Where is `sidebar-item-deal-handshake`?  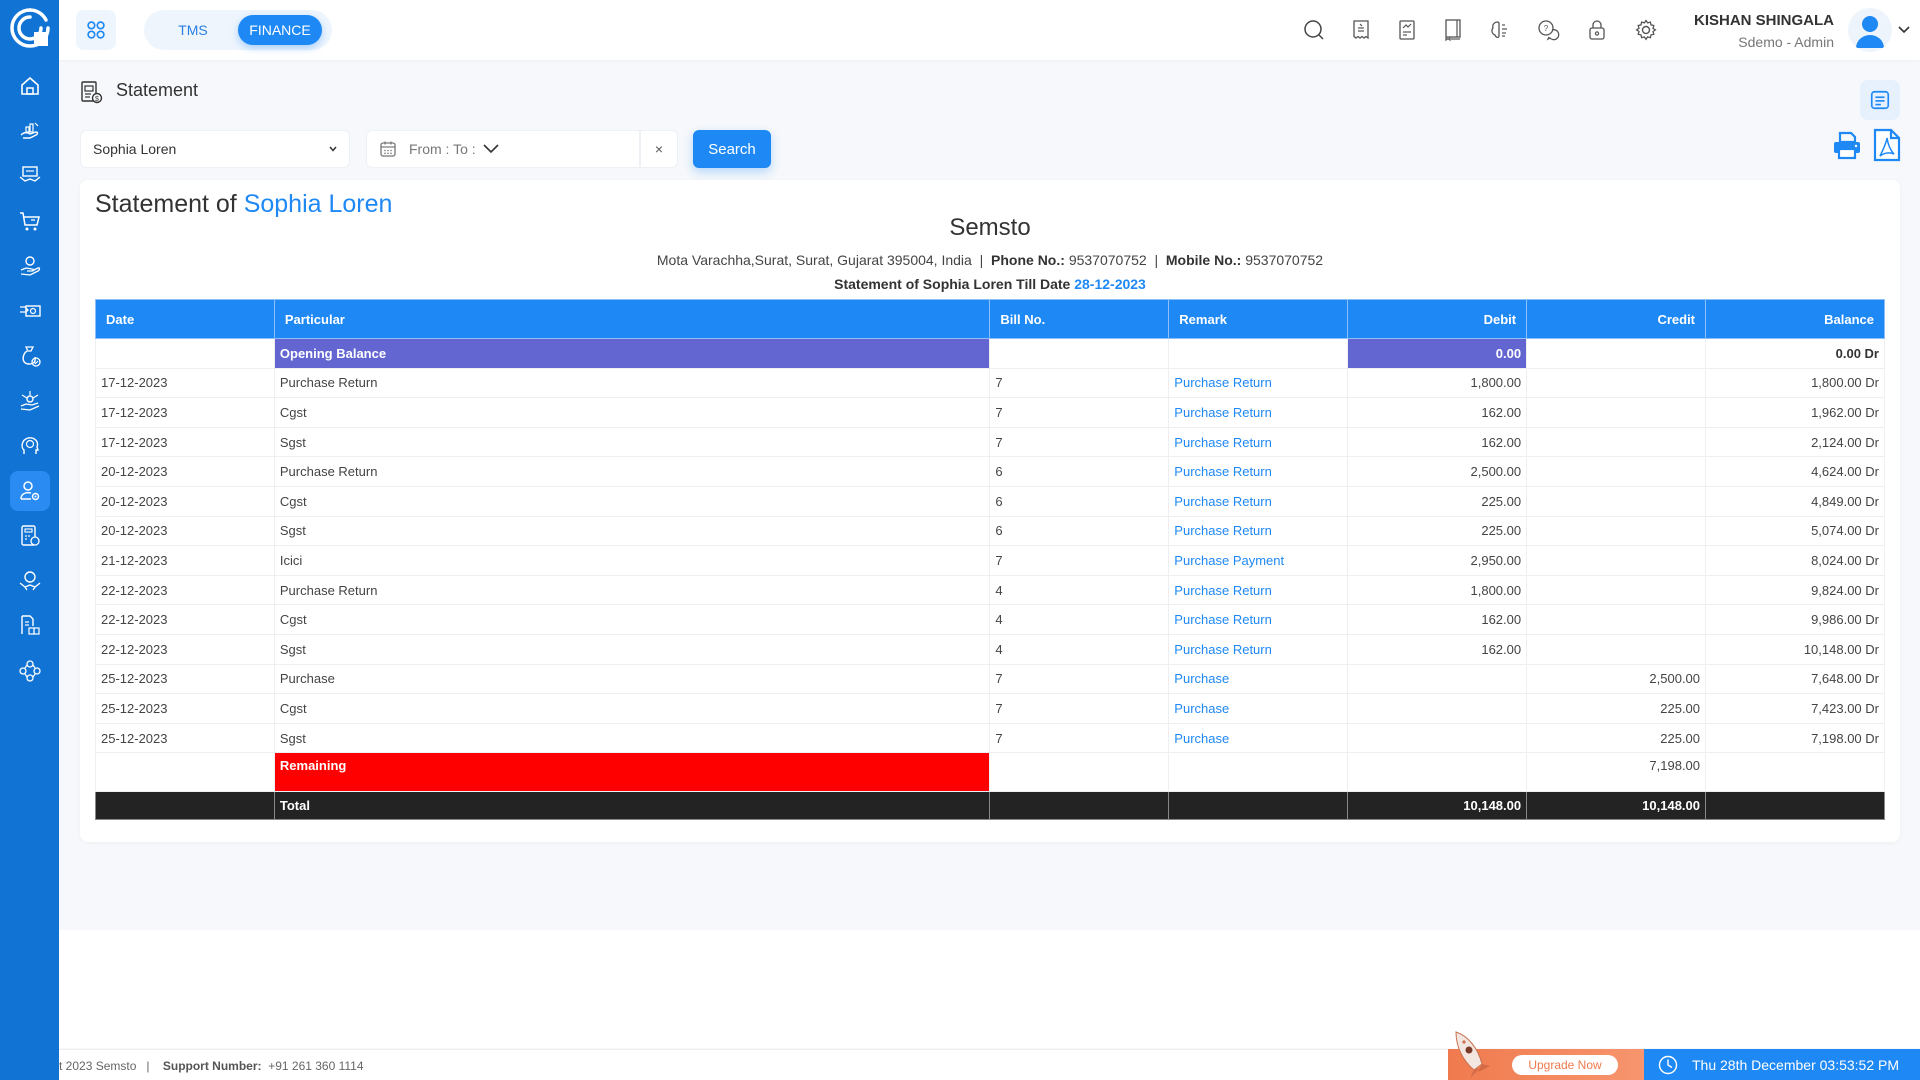
sidebar-item-deal-handshake is located at coordinates (30, 176).